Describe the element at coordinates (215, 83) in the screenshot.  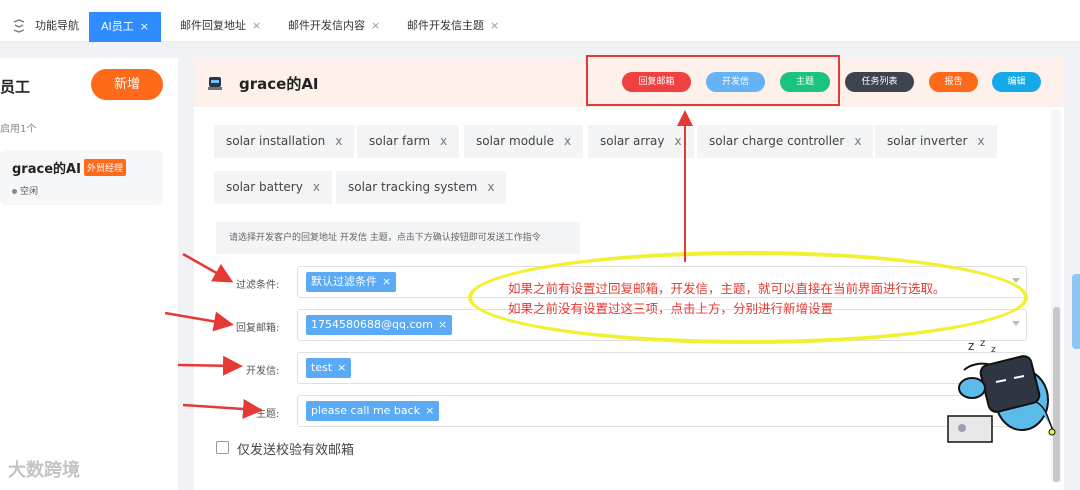
I see `robot-avatar-icon` at that location.